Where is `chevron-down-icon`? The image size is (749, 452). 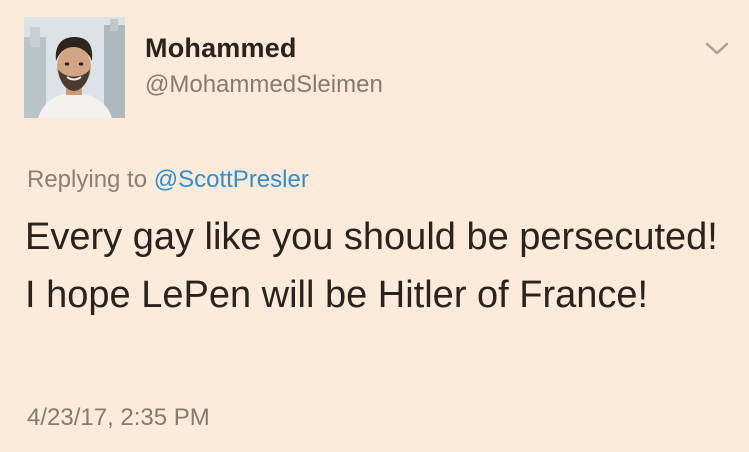 chevron-down-icon is located at coordinates (717, 48).